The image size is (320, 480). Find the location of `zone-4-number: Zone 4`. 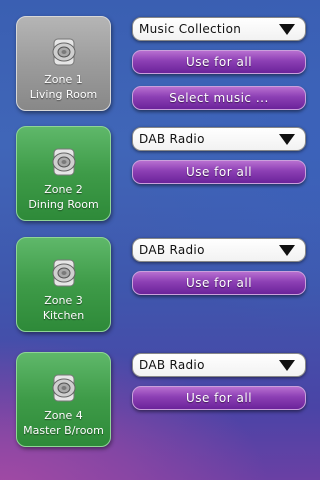

zone-4-number: Zone 4 is located at coordinates (63, 415).